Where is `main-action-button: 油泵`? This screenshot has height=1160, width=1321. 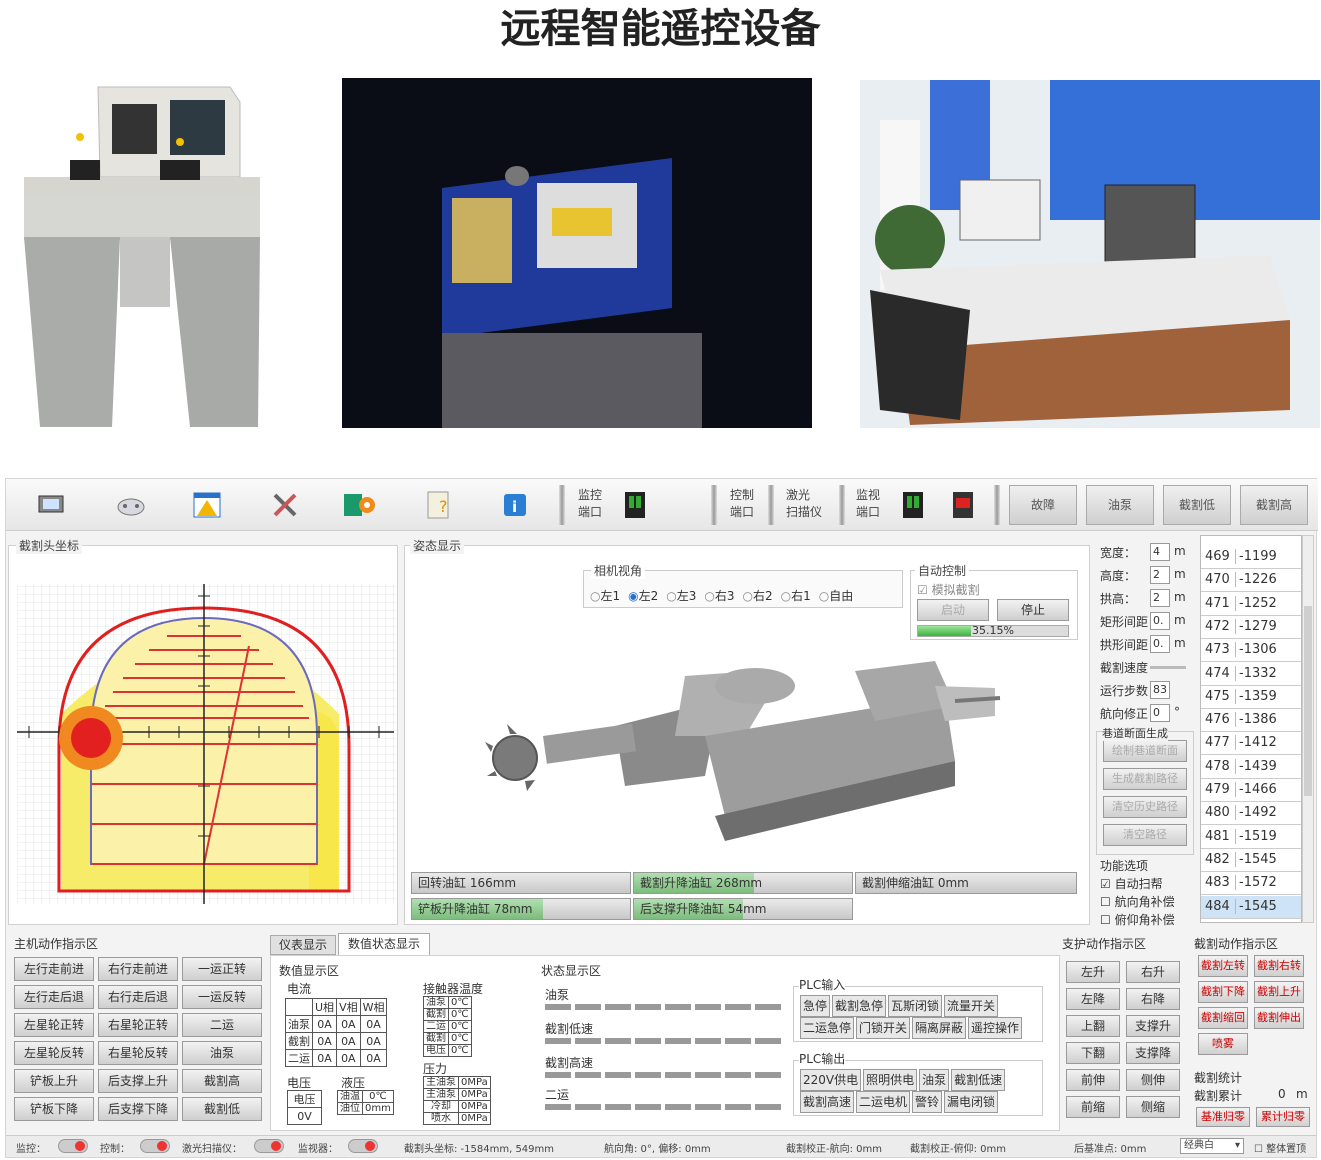 main-action-button: 油泵 is located at coordinates (222, 1053).